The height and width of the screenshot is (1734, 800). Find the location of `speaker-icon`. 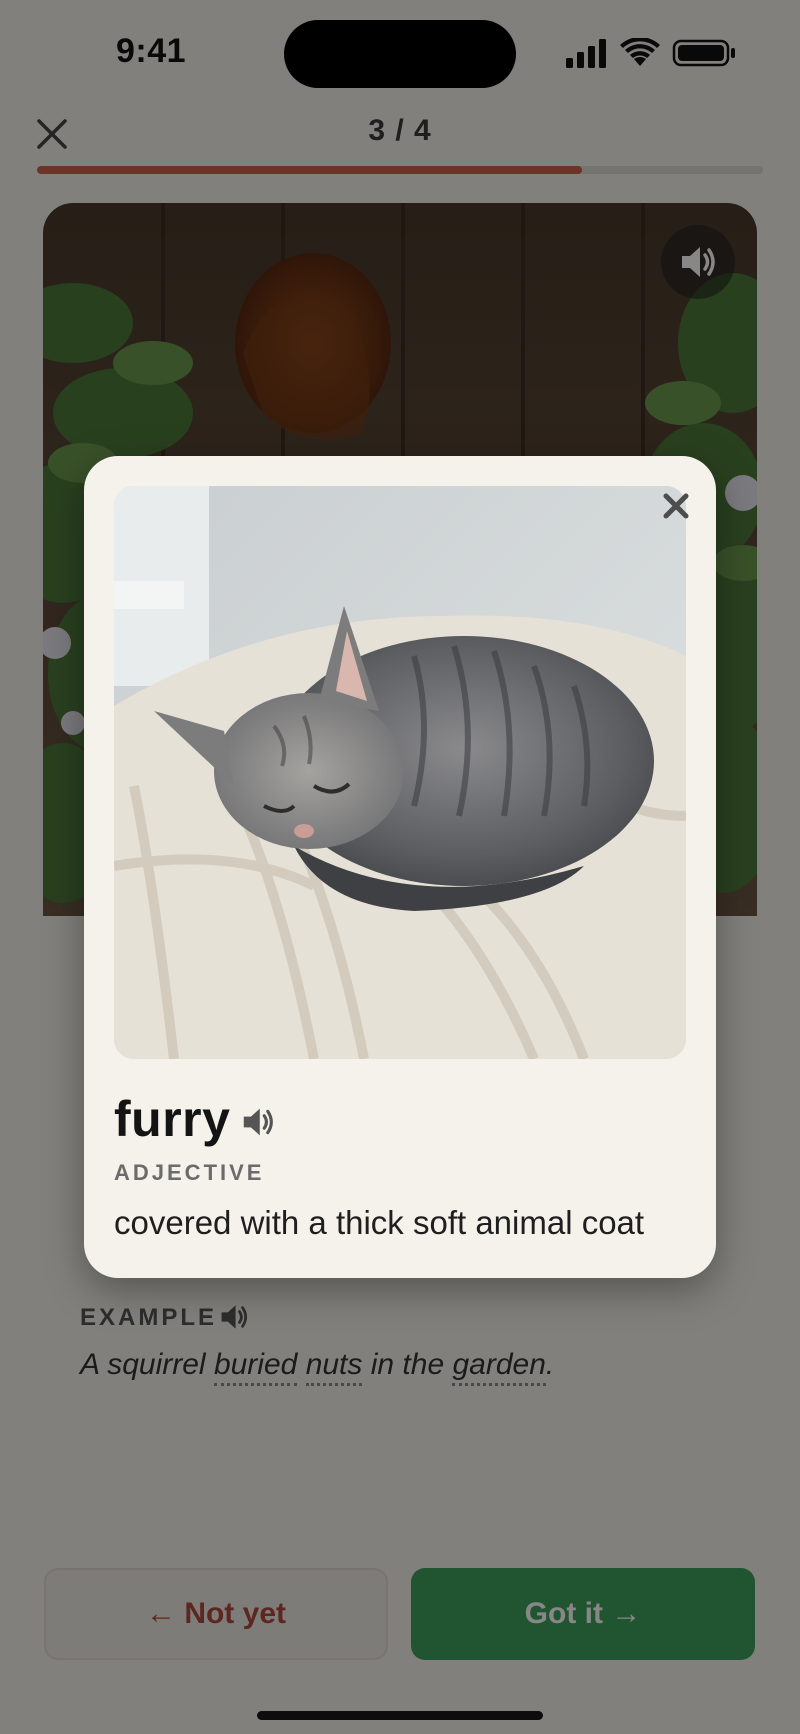

speaker-icon is located at coordinates (258, 1122).